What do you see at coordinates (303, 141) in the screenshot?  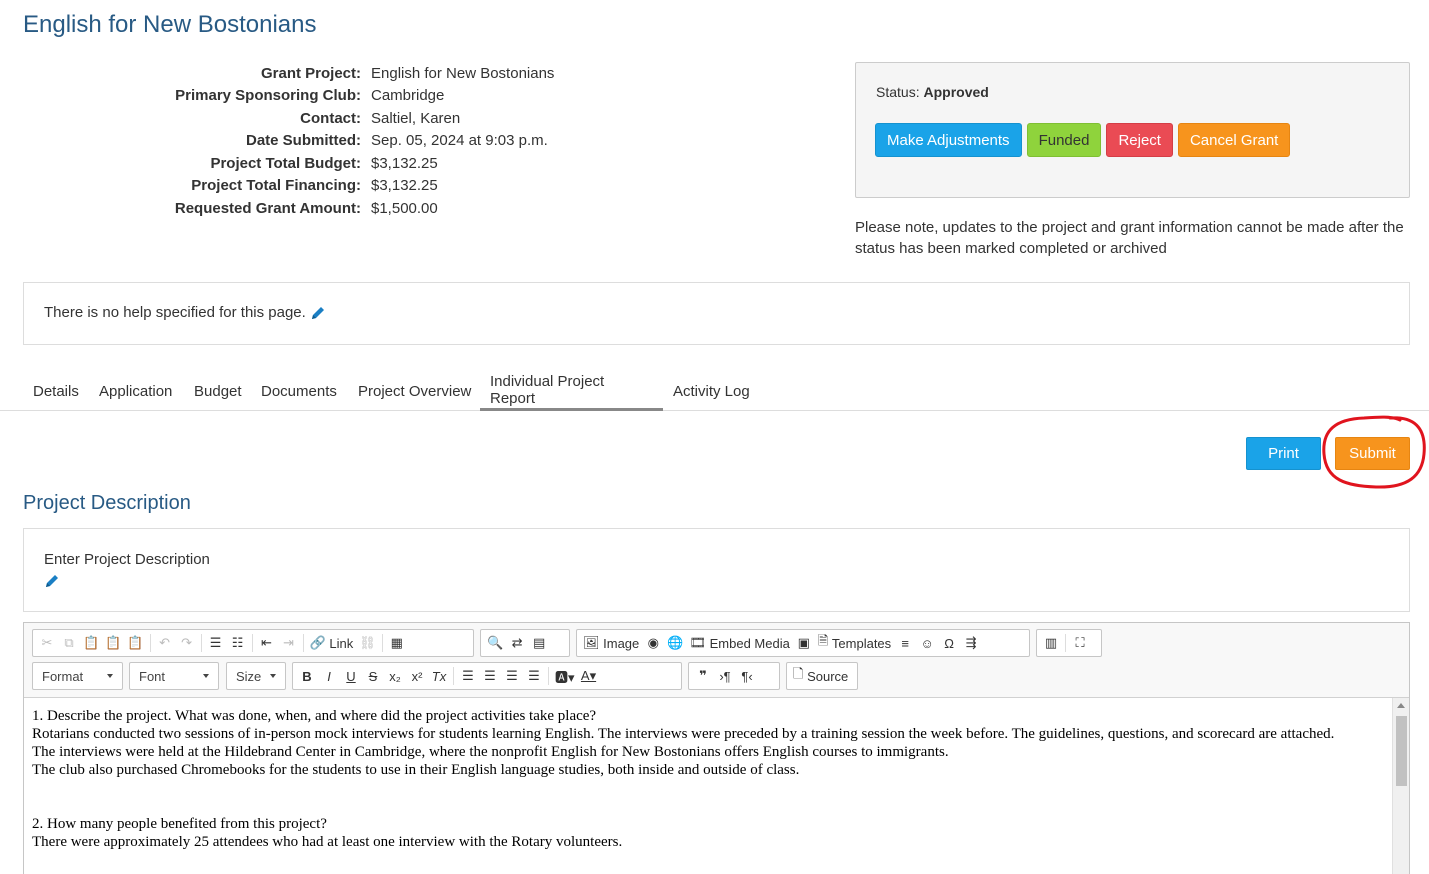 I see `info-label: Date Submitted:` at bounding box center [303, 141].